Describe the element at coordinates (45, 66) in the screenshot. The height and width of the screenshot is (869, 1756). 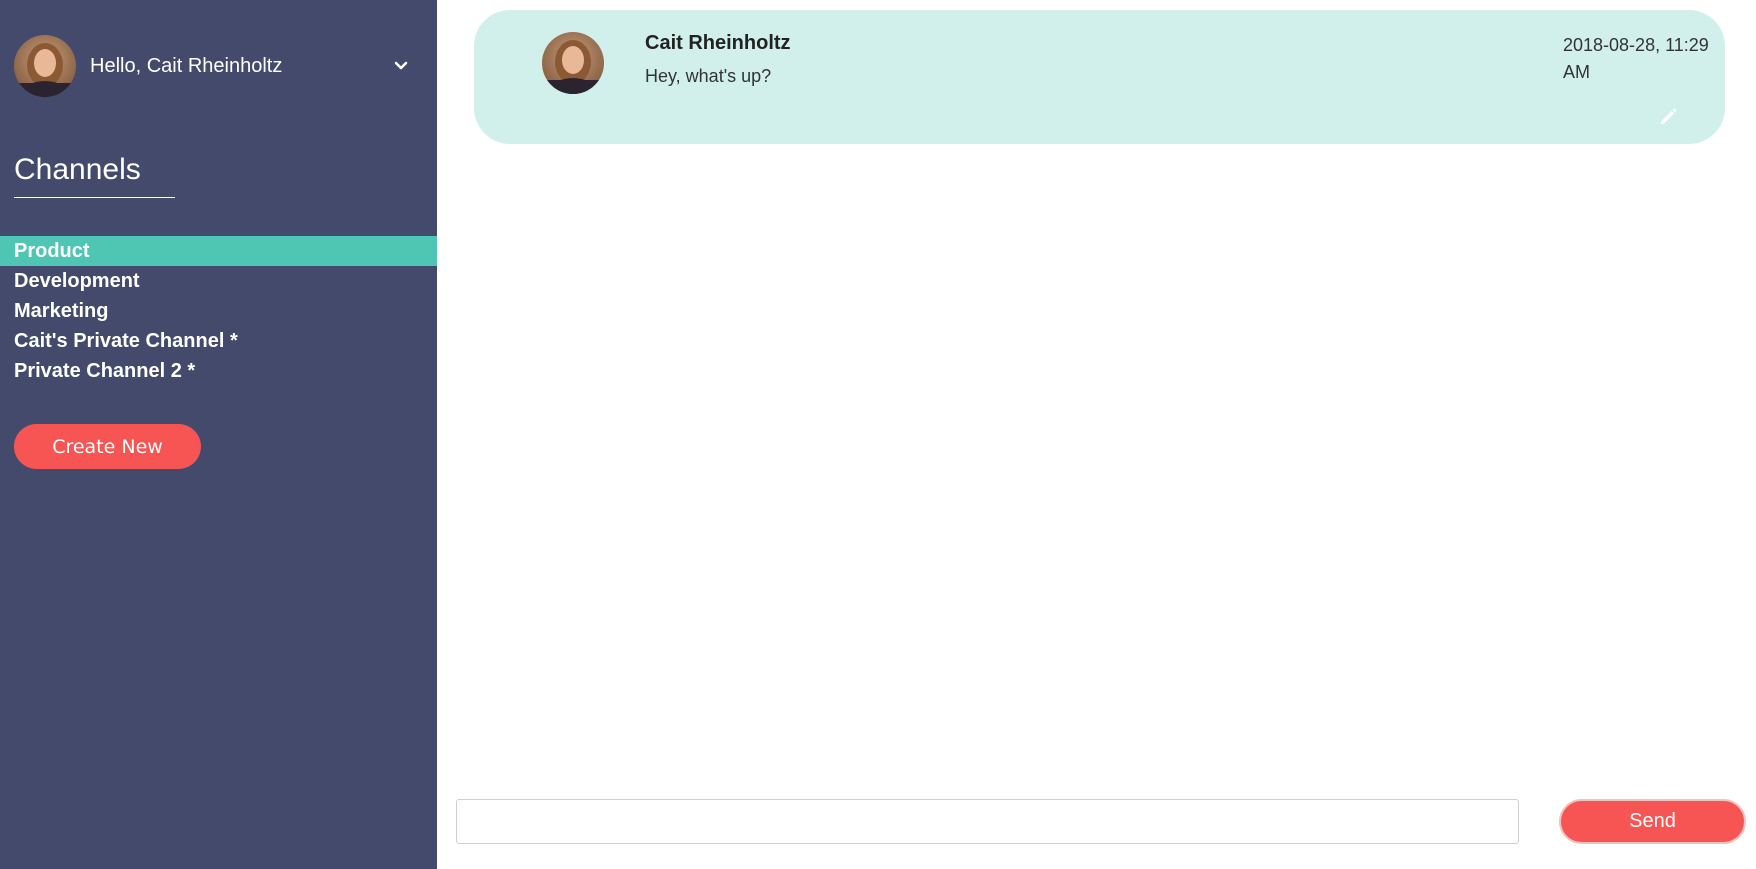
I see `user-avatar` at that location.